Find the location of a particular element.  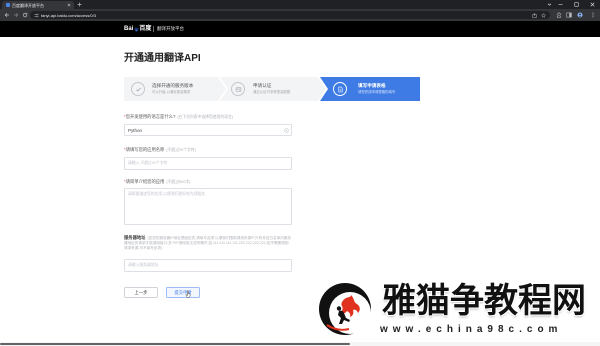

server-address-placeholder: 请输入服务器地址 is located at coordinates (143, 265).